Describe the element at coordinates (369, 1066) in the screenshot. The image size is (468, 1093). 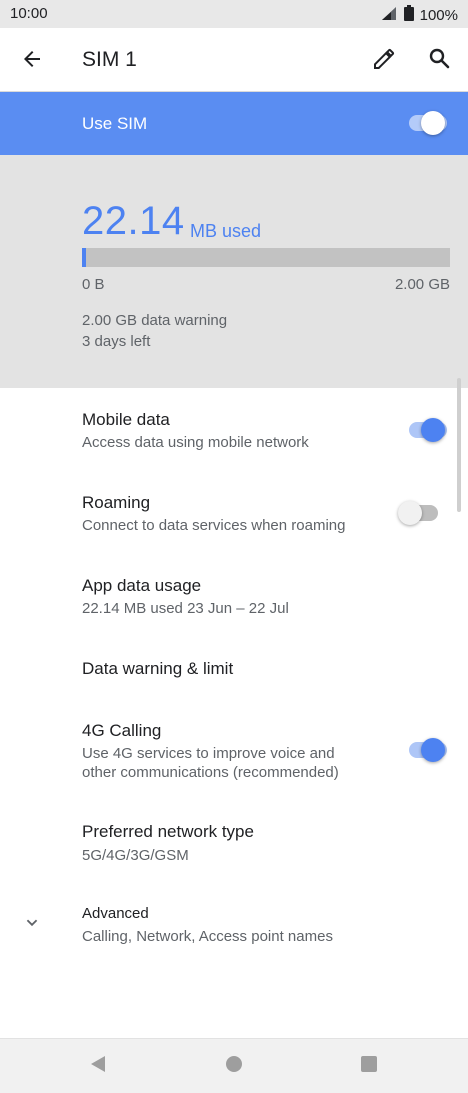
I see `recents-square-icon` at that location.